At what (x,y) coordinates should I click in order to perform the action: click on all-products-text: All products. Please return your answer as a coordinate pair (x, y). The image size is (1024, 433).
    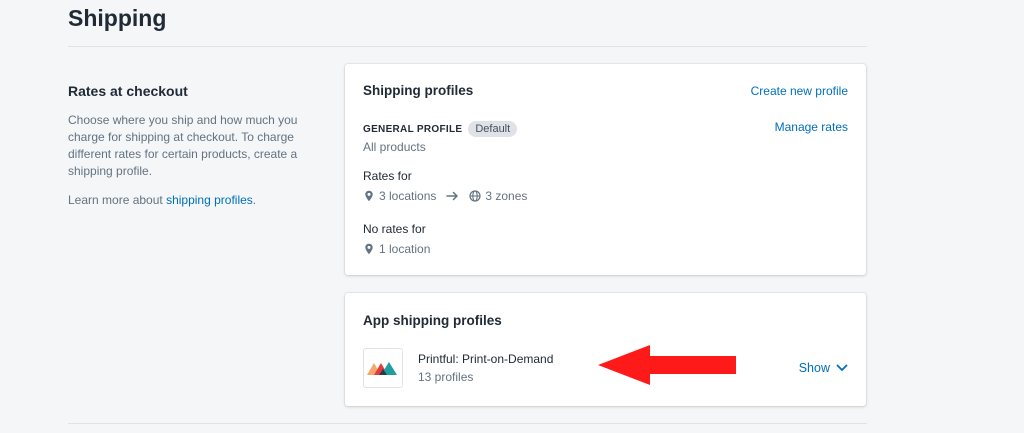
    Looking at the image, I should click on (394, 147).